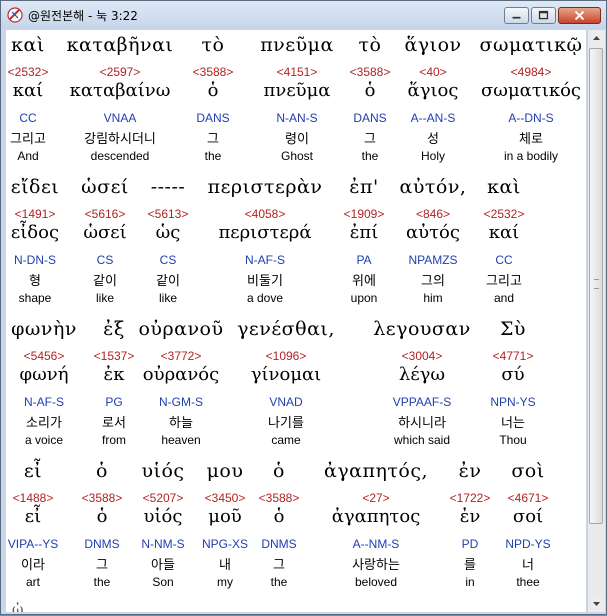  I want to click on arrow-down-icon, so click(596, 604).